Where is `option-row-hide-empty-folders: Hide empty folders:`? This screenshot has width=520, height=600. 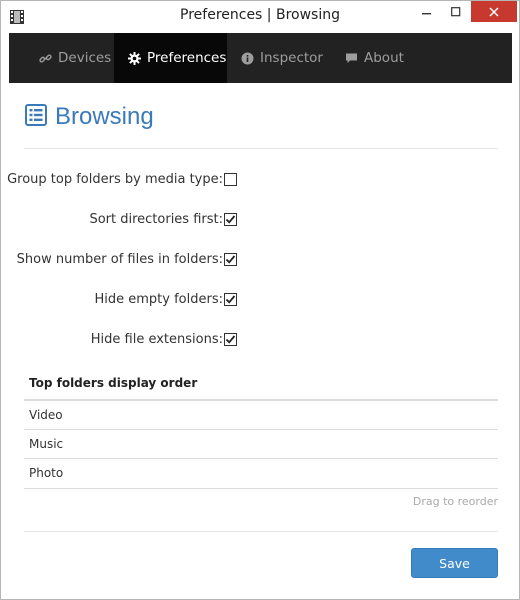 option-row-hide-empty-folders: Hide empty folders: is located at coordinates (139, 300).